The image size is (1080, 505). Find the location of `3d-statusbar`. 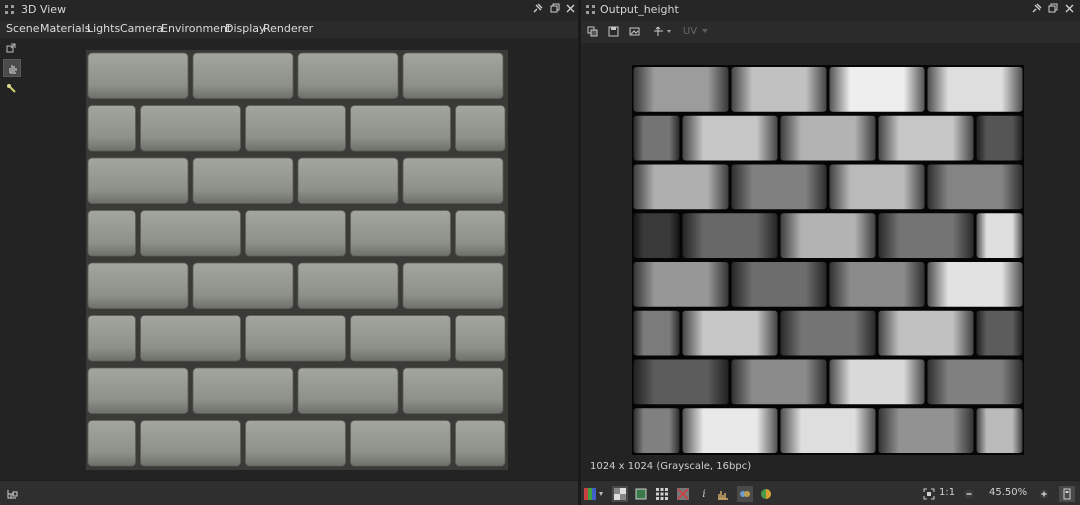

3d-statusbar is located at coordinates (289, 492).